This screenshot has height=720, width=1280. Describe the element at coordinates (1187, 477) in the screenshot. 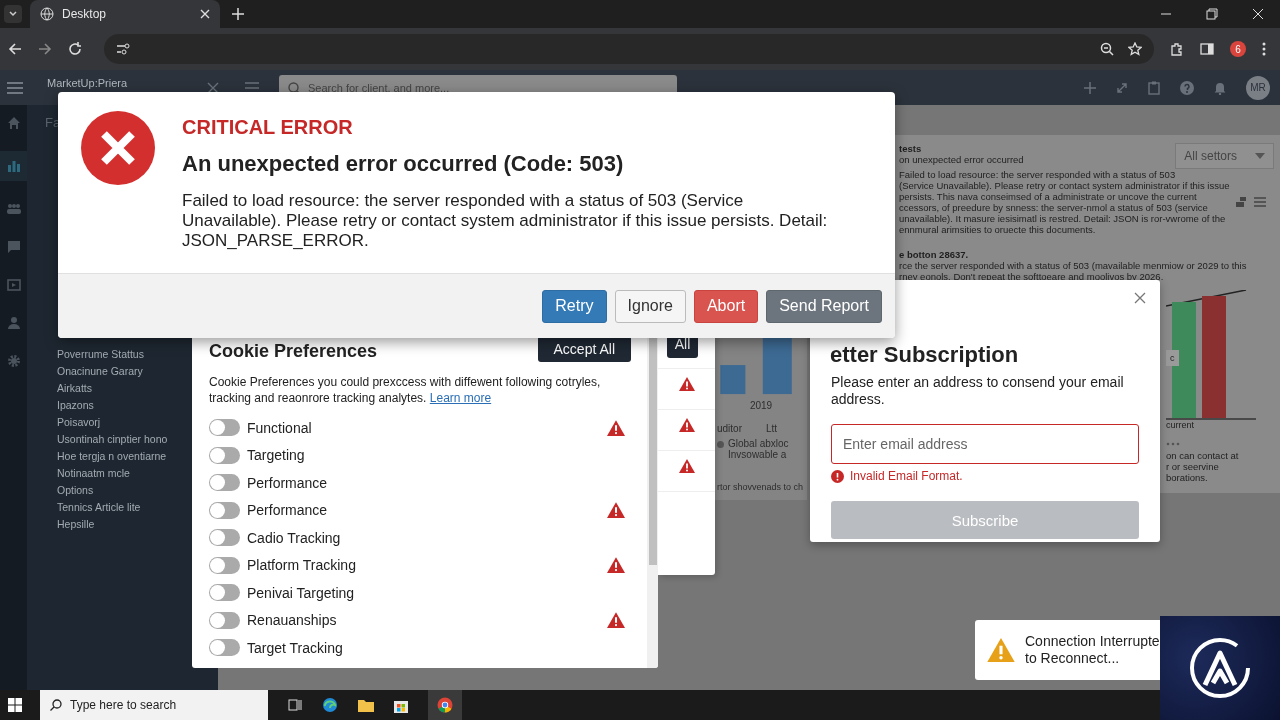

I see `report-text: borations.` at that location.